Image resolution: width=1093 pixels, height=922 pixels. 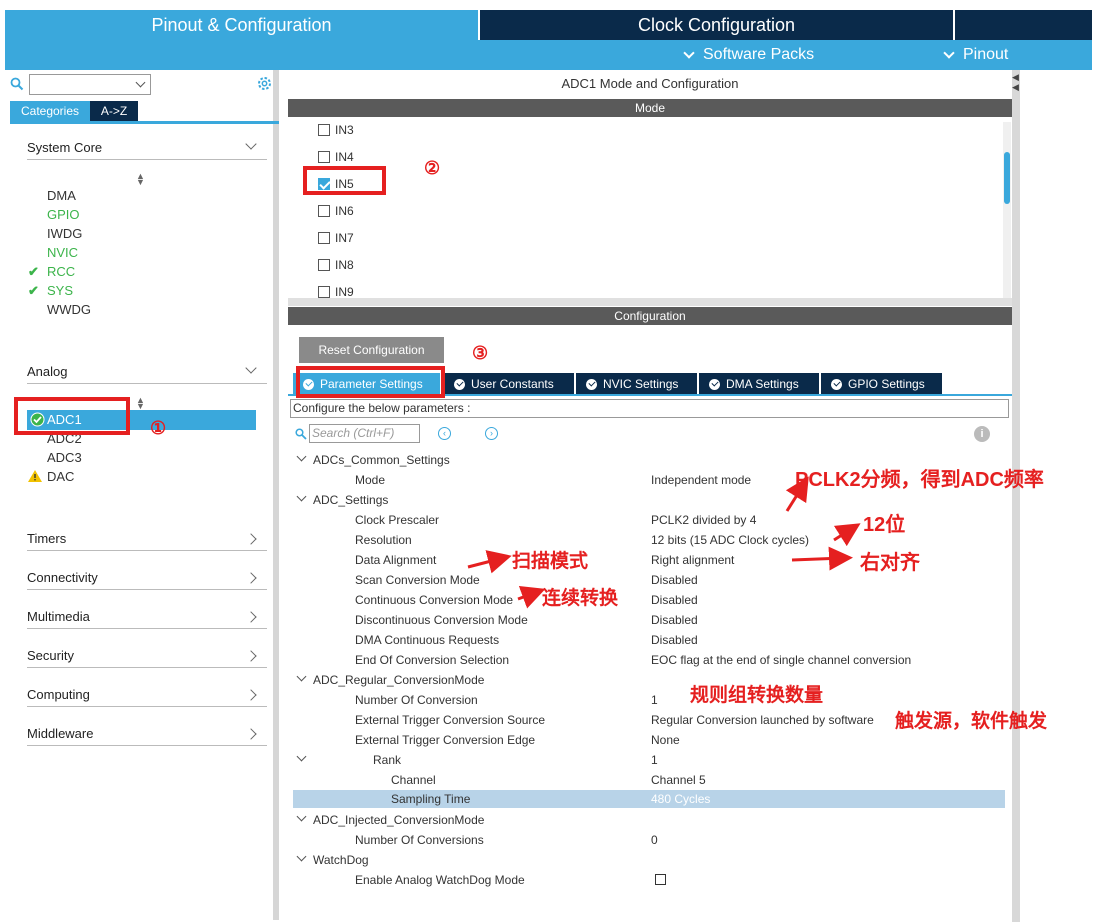 What do you see at coordinates (847, 535) in the screenshot?
I see `arrow-12bit` at bounding box center [847, 535].